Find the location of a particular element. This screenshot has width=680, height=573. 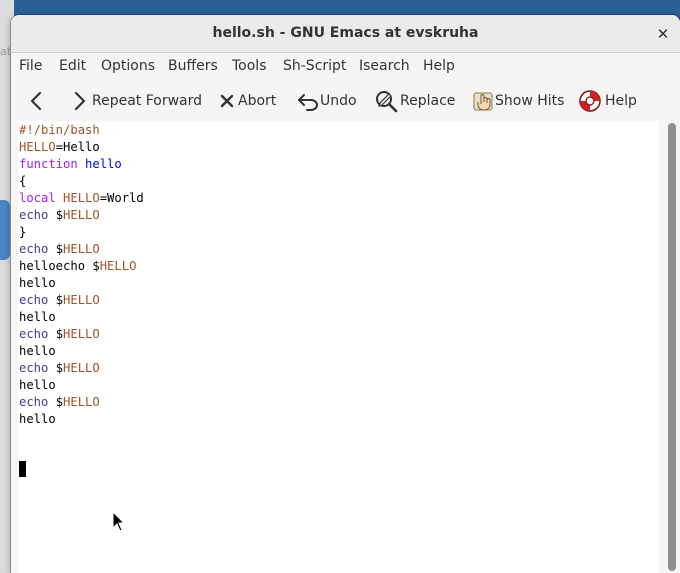

code-line: { is located at coordinates (22, 181).